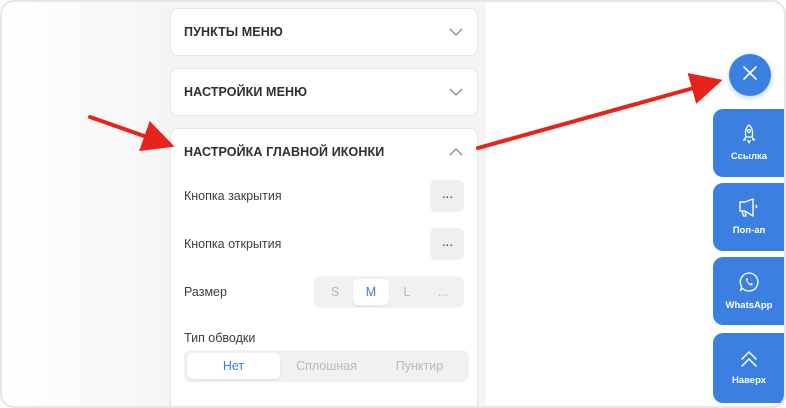 The height and width of the screenshot is (408, 786). Describe the element at coordinates (371, 292) in the screenshot. I see `size-option-m: M` at that location.